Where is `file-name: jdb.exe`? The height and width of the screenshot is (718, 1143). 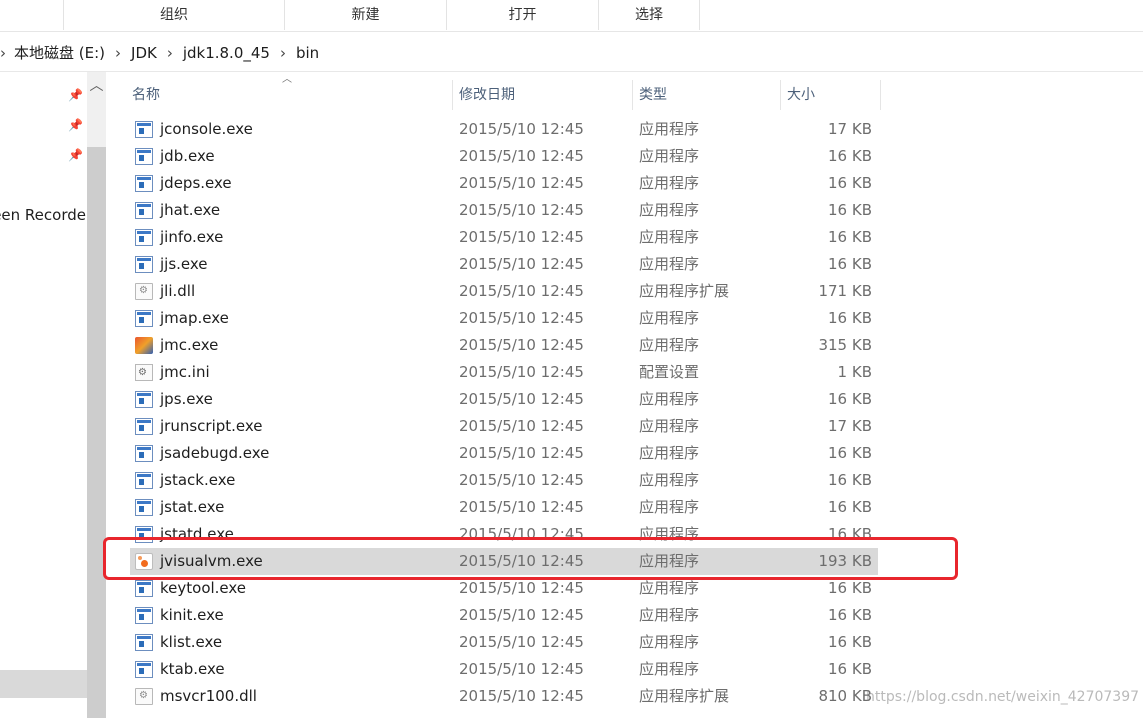 file-name: jdb.exe is located at coordinates (187, 156).